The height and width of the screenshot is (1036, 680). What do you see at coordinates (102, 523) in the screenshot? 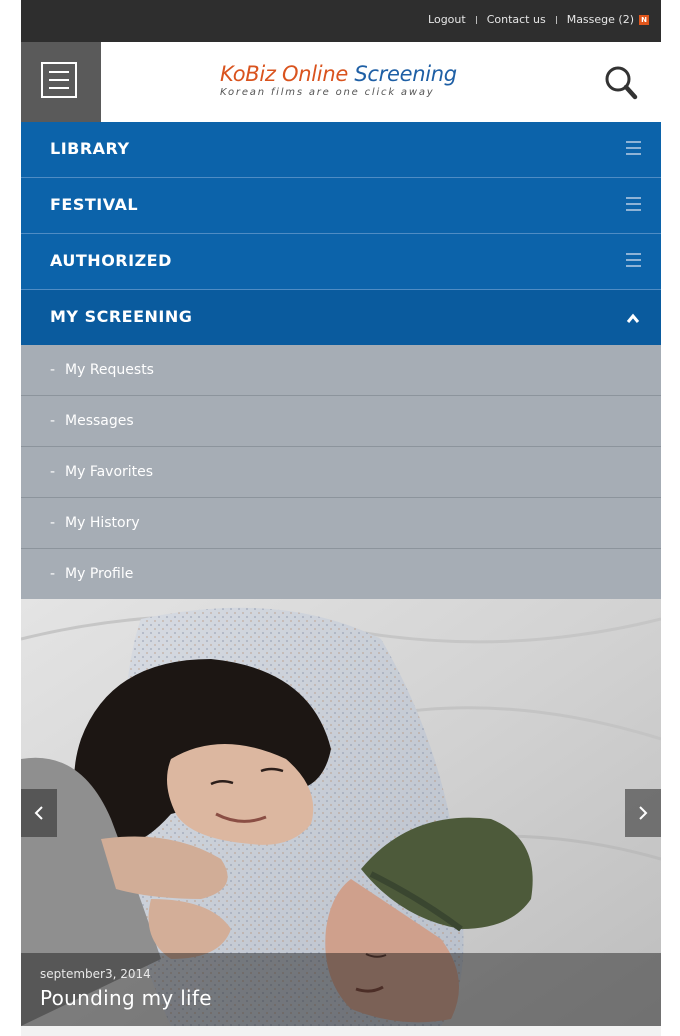
I see `submenu-item-label: My History` at bounding box center [102, 523].